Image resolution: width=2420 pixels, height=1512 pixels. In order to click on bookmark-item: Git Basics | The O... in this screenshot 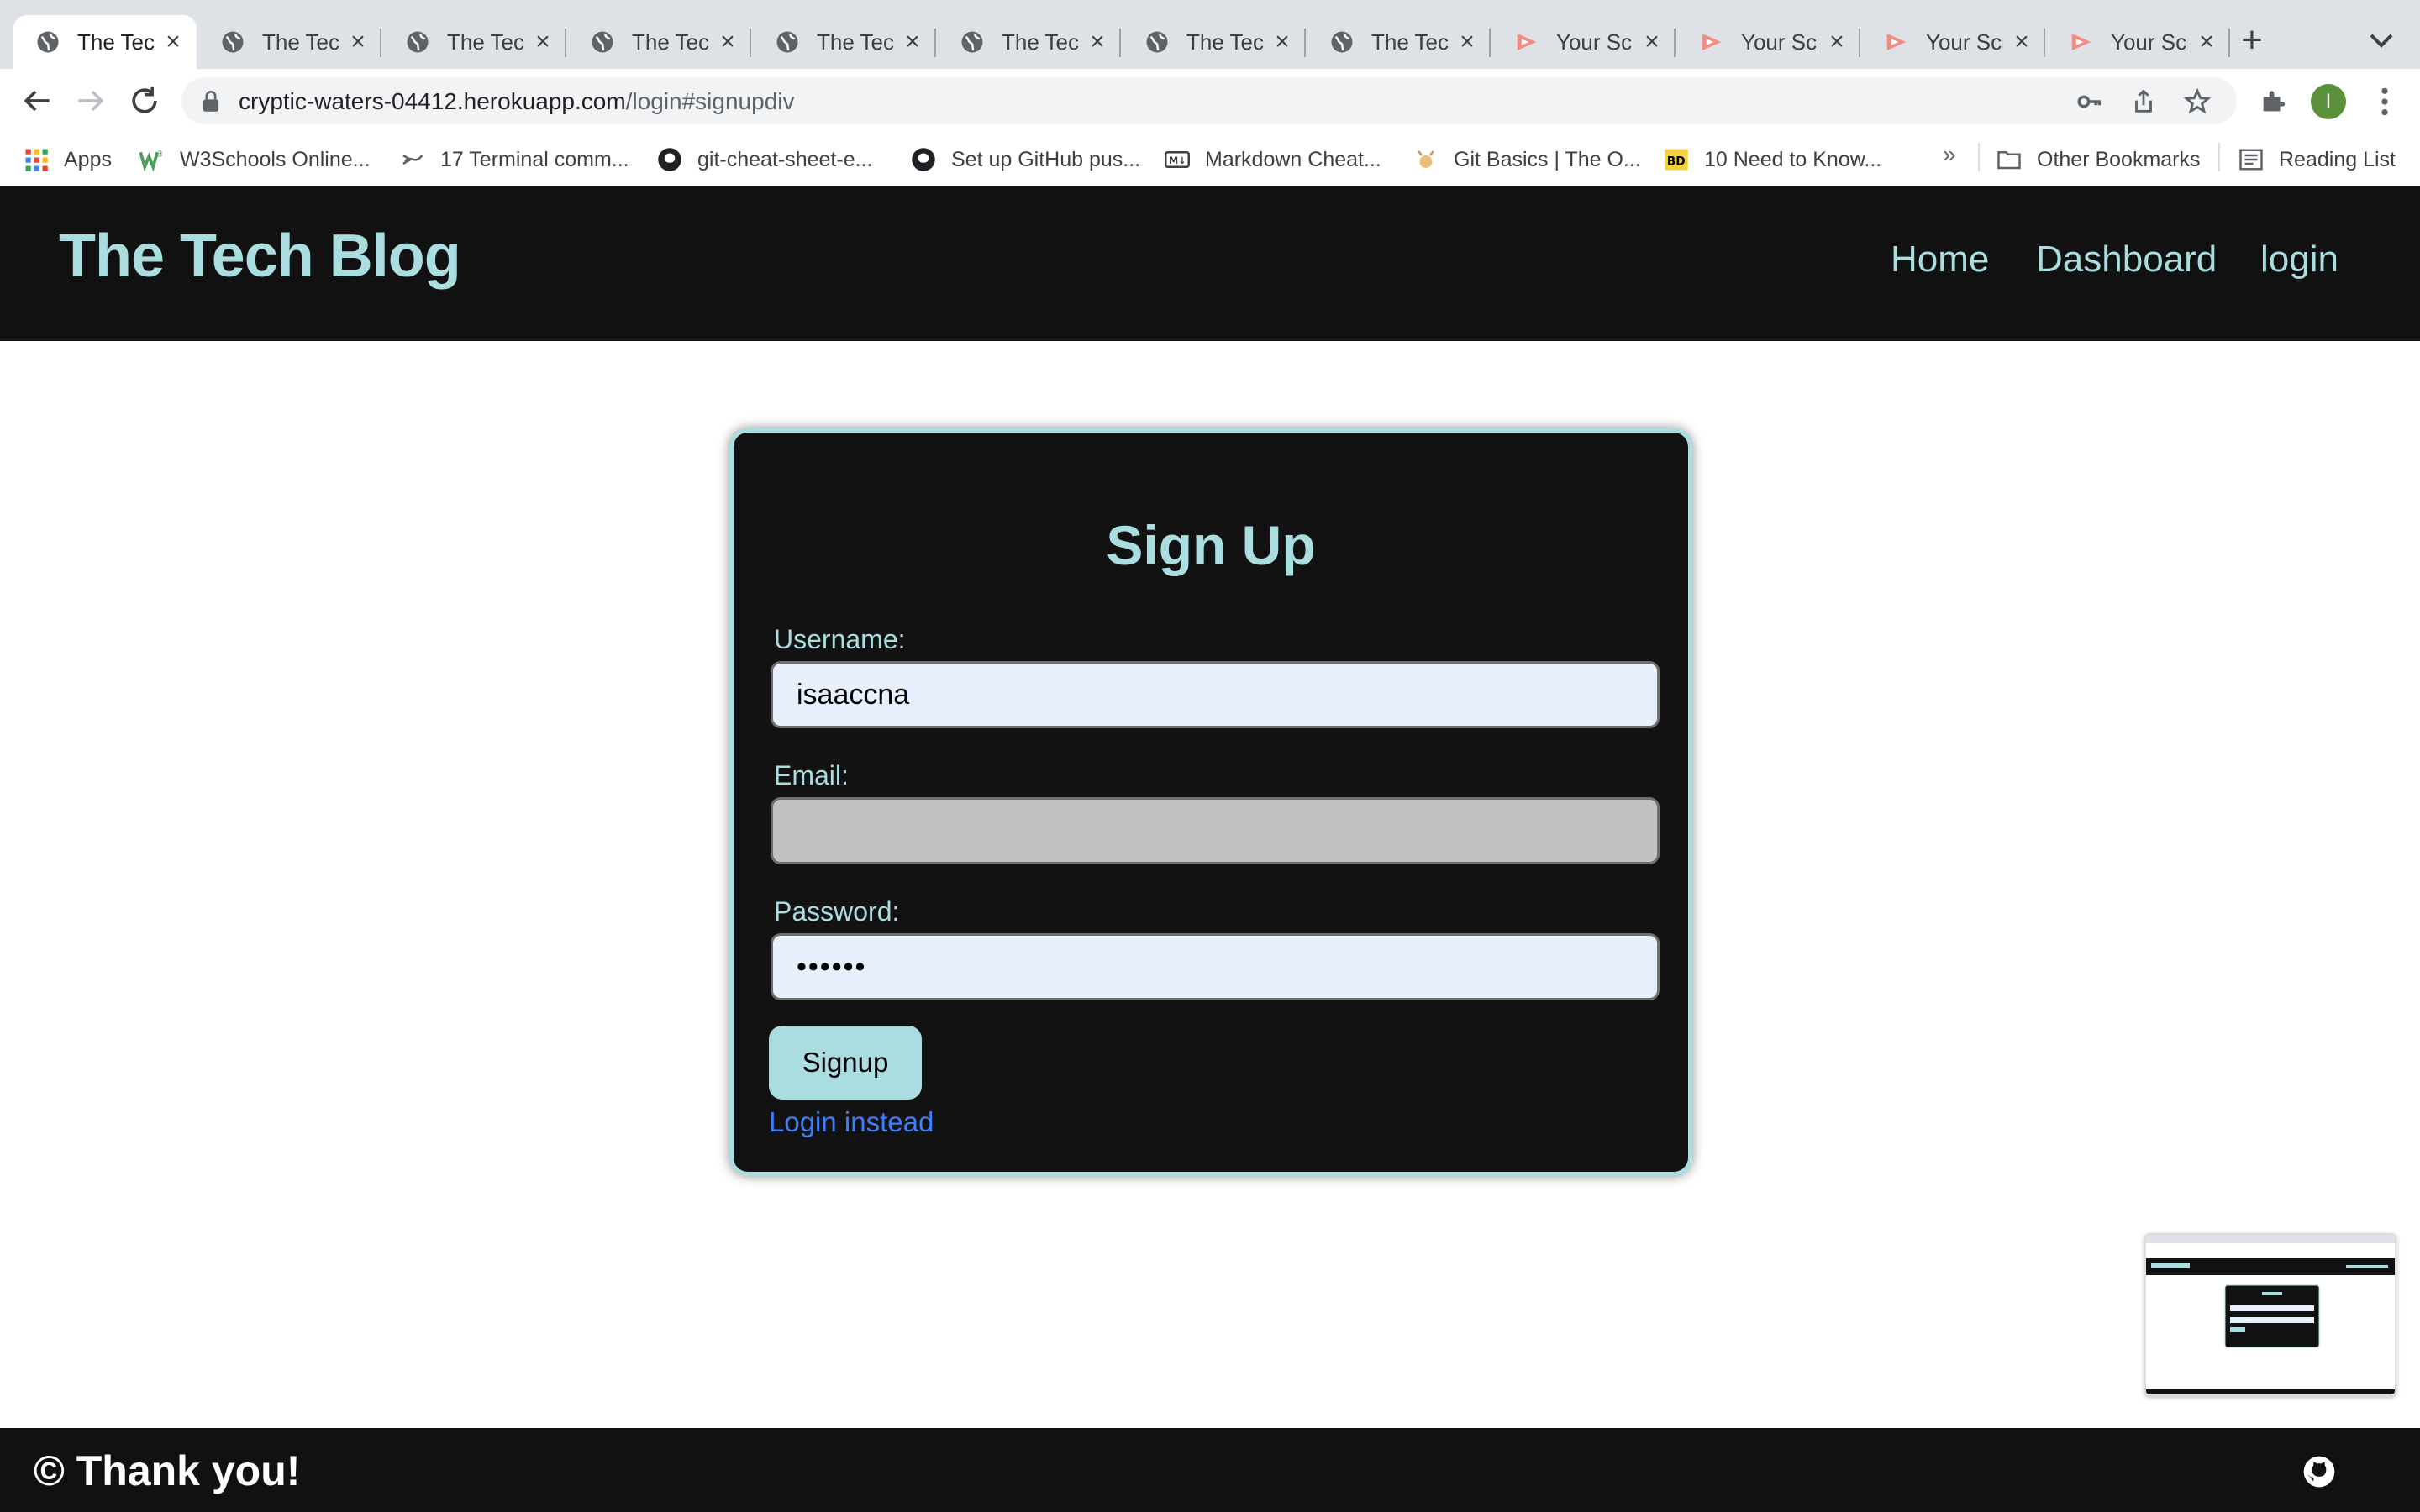, I will do `click(1527, 159)`.